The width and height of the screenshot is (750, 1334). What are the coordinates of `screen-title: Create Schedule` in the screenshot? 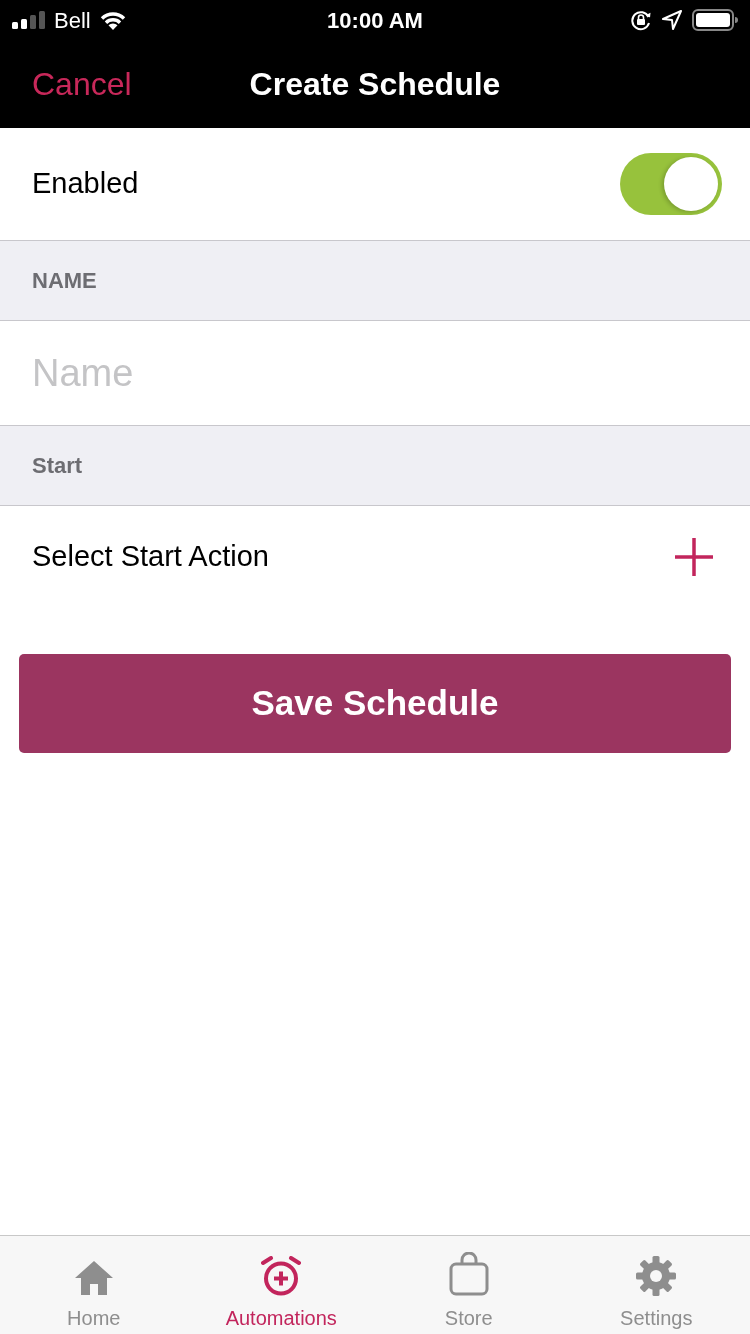 It's located at (375, 84).